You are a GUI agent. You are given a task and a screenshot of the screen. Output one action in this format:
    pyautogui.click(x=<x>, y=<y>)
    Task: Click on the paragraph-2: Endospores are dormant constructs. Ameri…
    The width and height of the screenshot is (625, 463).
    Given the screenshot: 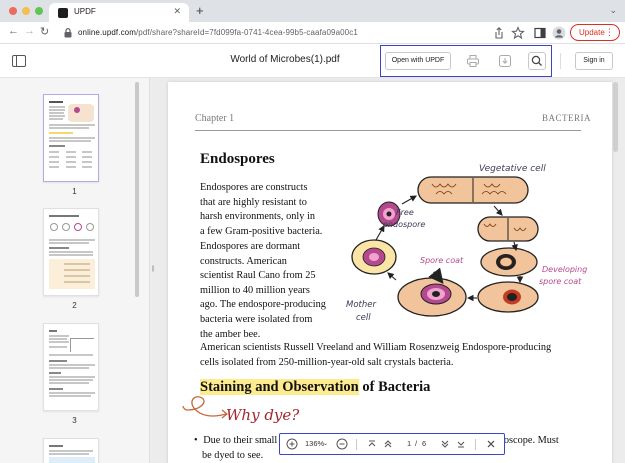 What is the action you would take?
    pyautogui.click(x=263, y=291)
    